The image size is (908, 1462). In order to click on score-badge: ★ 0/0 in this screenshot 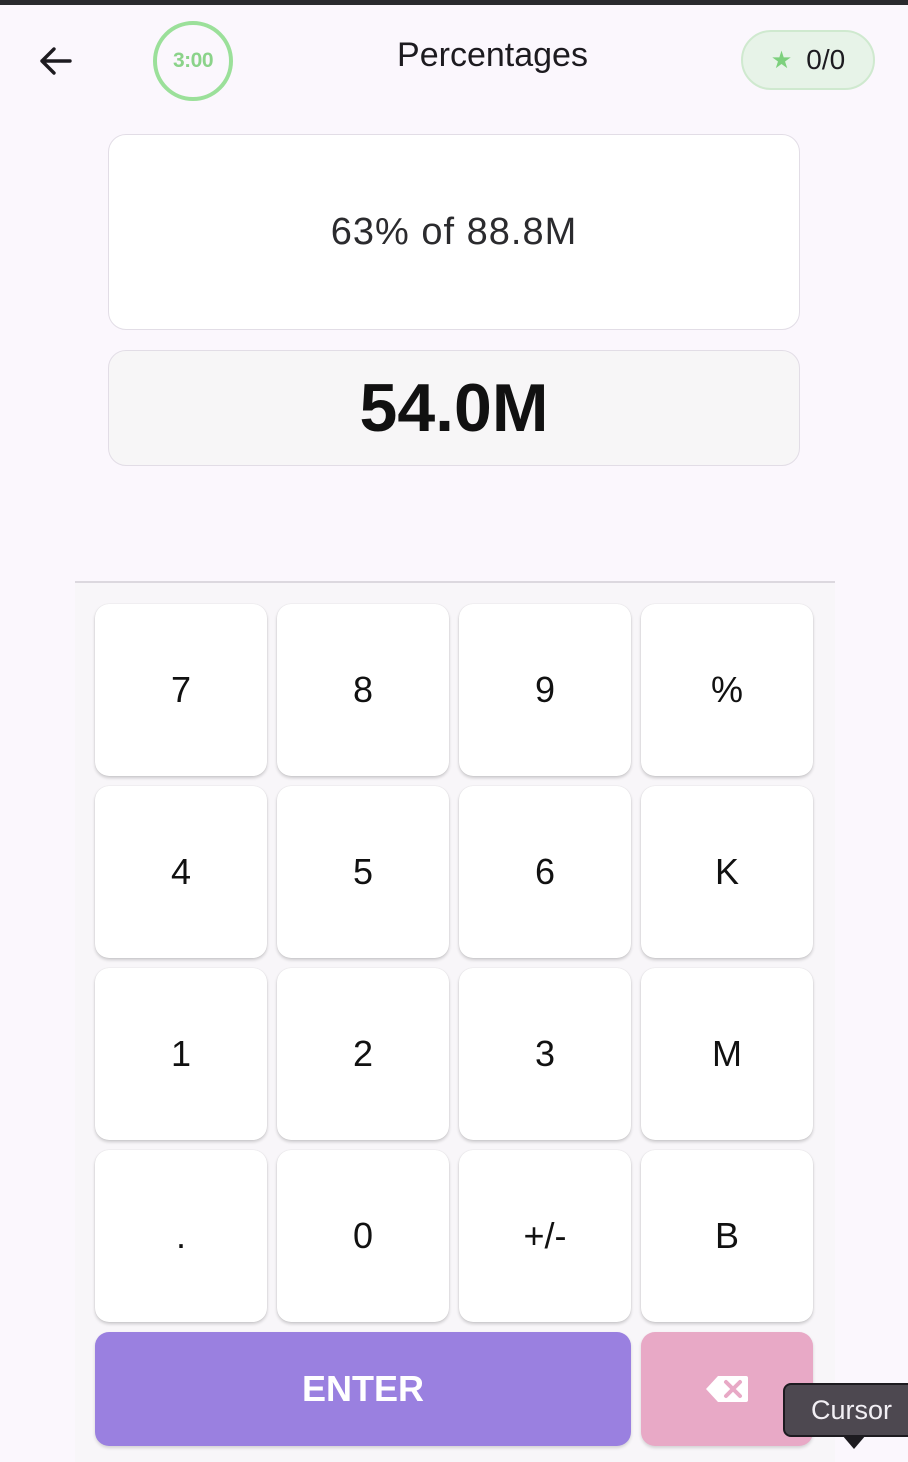, I will do `click(808, 60)`.